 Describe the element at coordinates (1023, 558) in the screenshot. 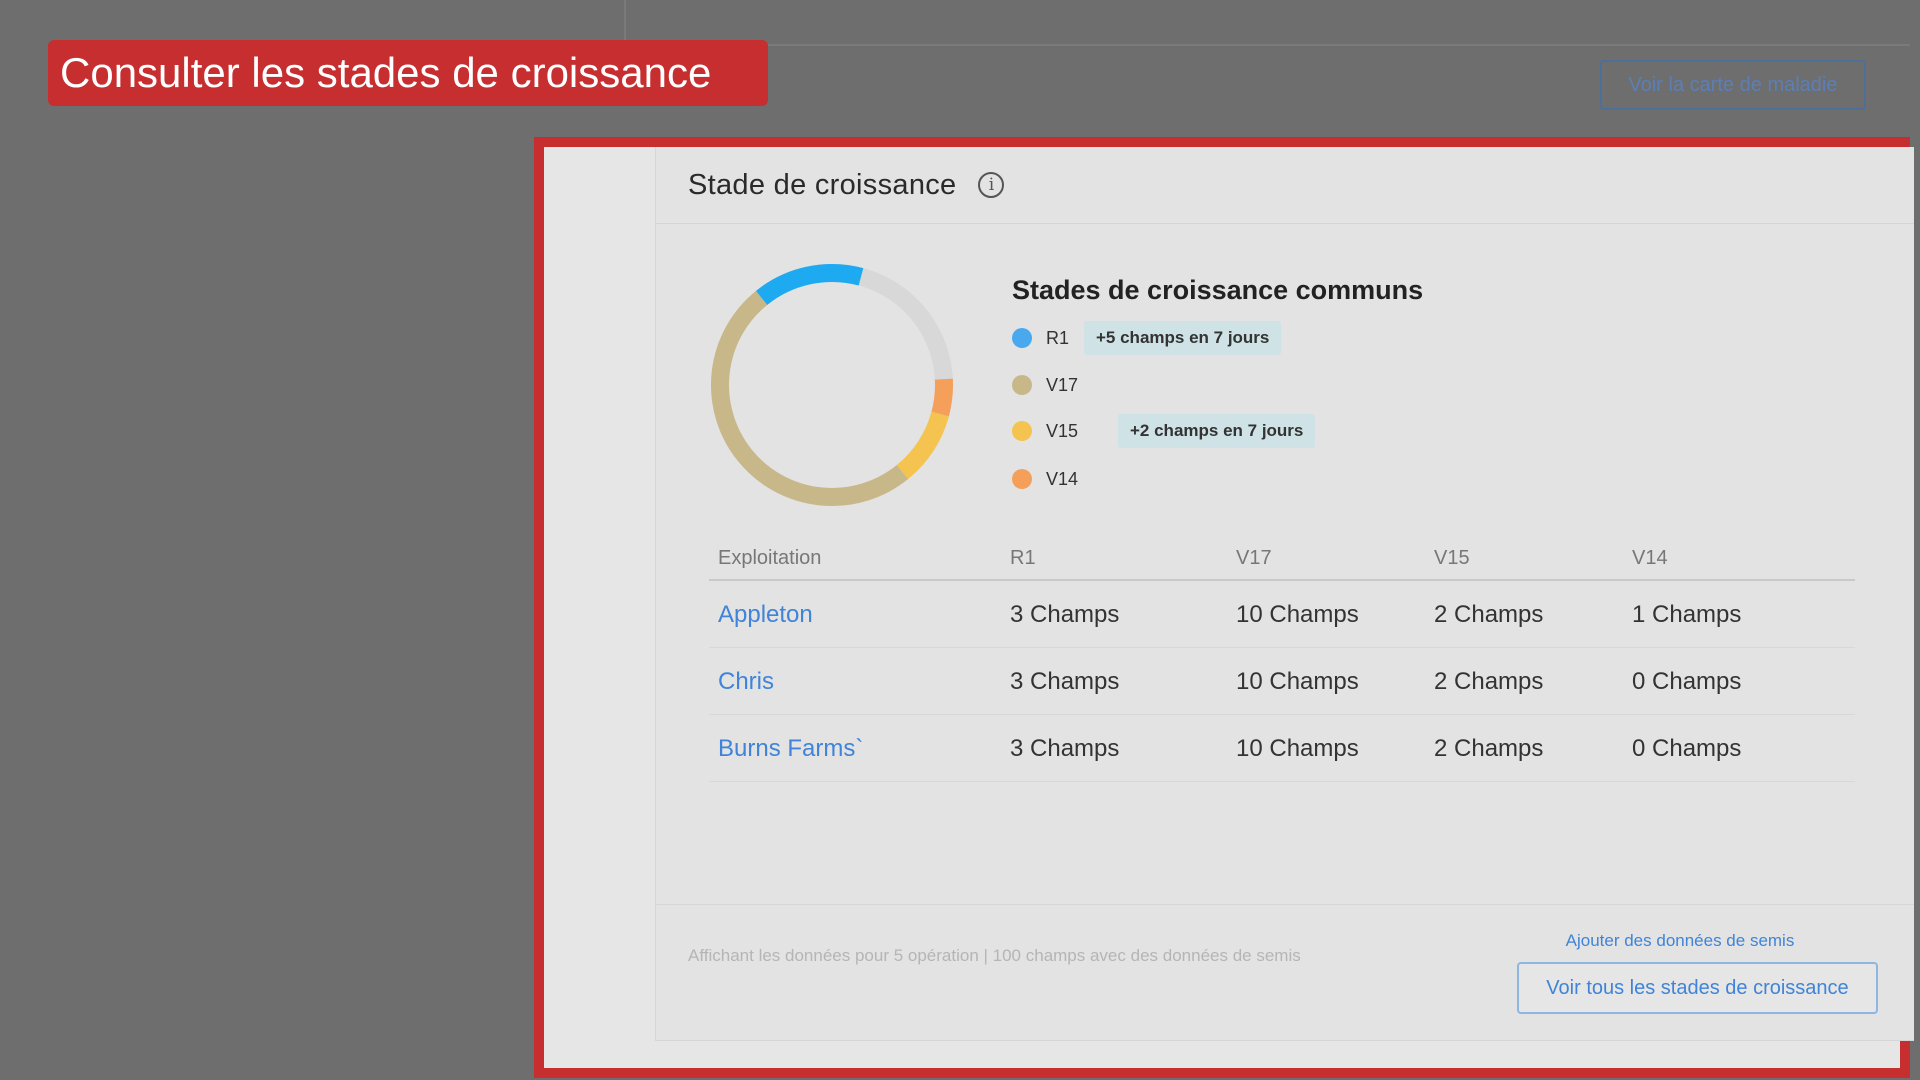

I see `column-header: R1` at that location.